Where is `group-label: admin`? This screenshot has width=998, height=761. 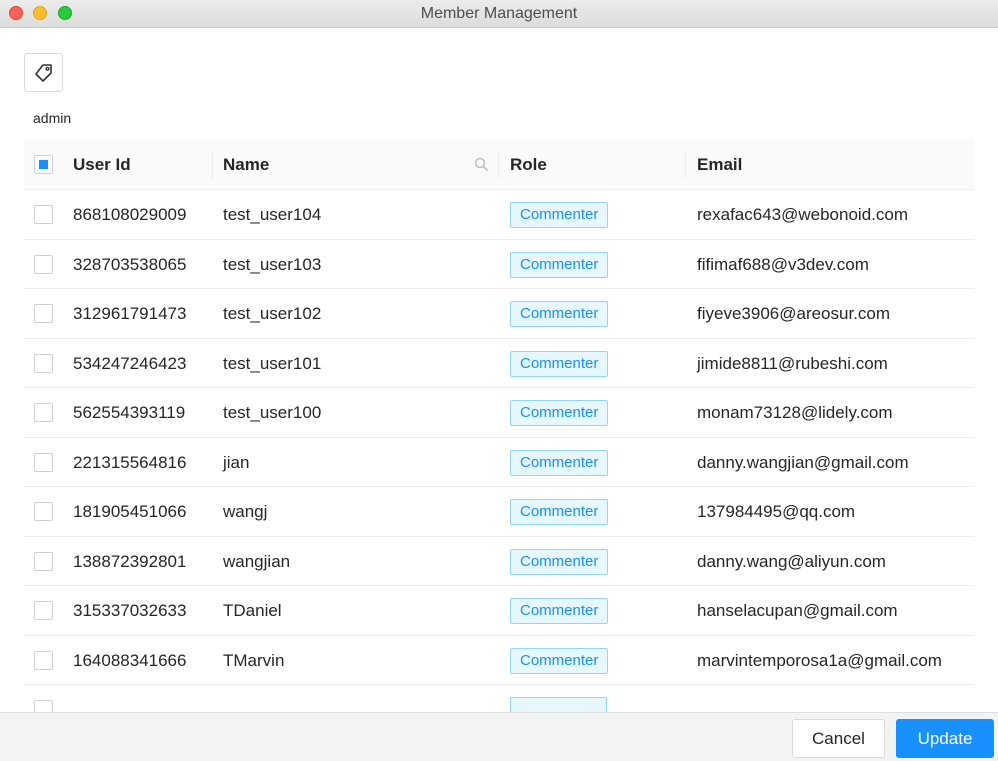 group-label: admin is located at coordinates (52, 118).